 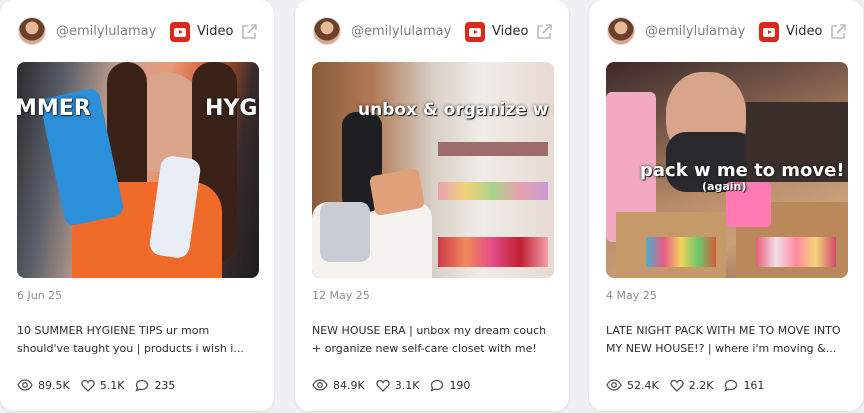 I want to click on comments-stat: 190, so click(x=450, y=385).